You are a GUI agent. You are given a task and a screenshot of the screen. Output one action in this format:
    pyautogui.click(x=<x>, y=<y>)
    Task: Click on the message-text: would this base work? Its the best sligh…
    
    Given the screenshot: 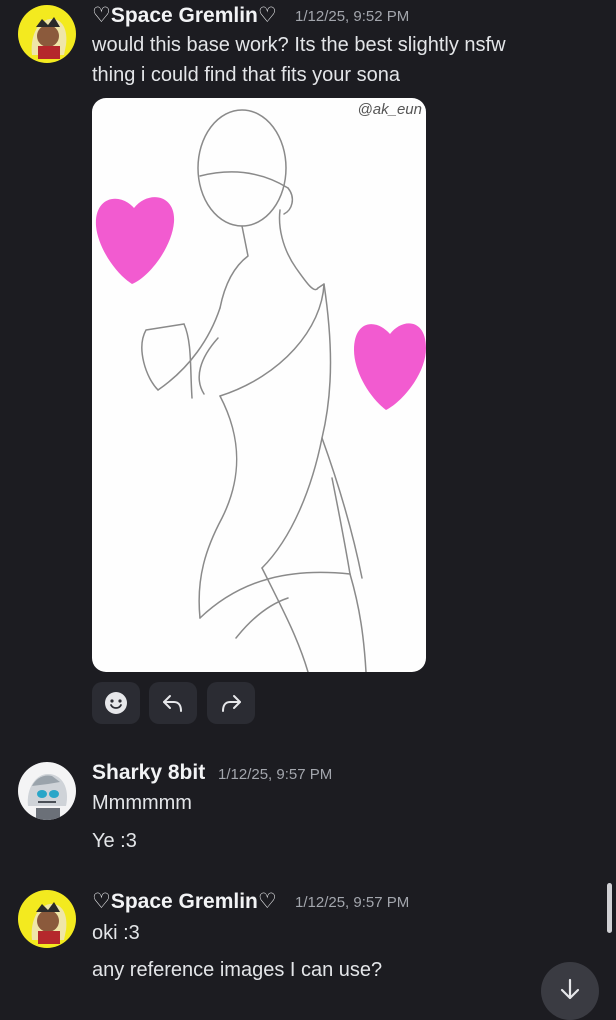 What is the action you would take?
    pyautogui.click(x=299, y=45)
    